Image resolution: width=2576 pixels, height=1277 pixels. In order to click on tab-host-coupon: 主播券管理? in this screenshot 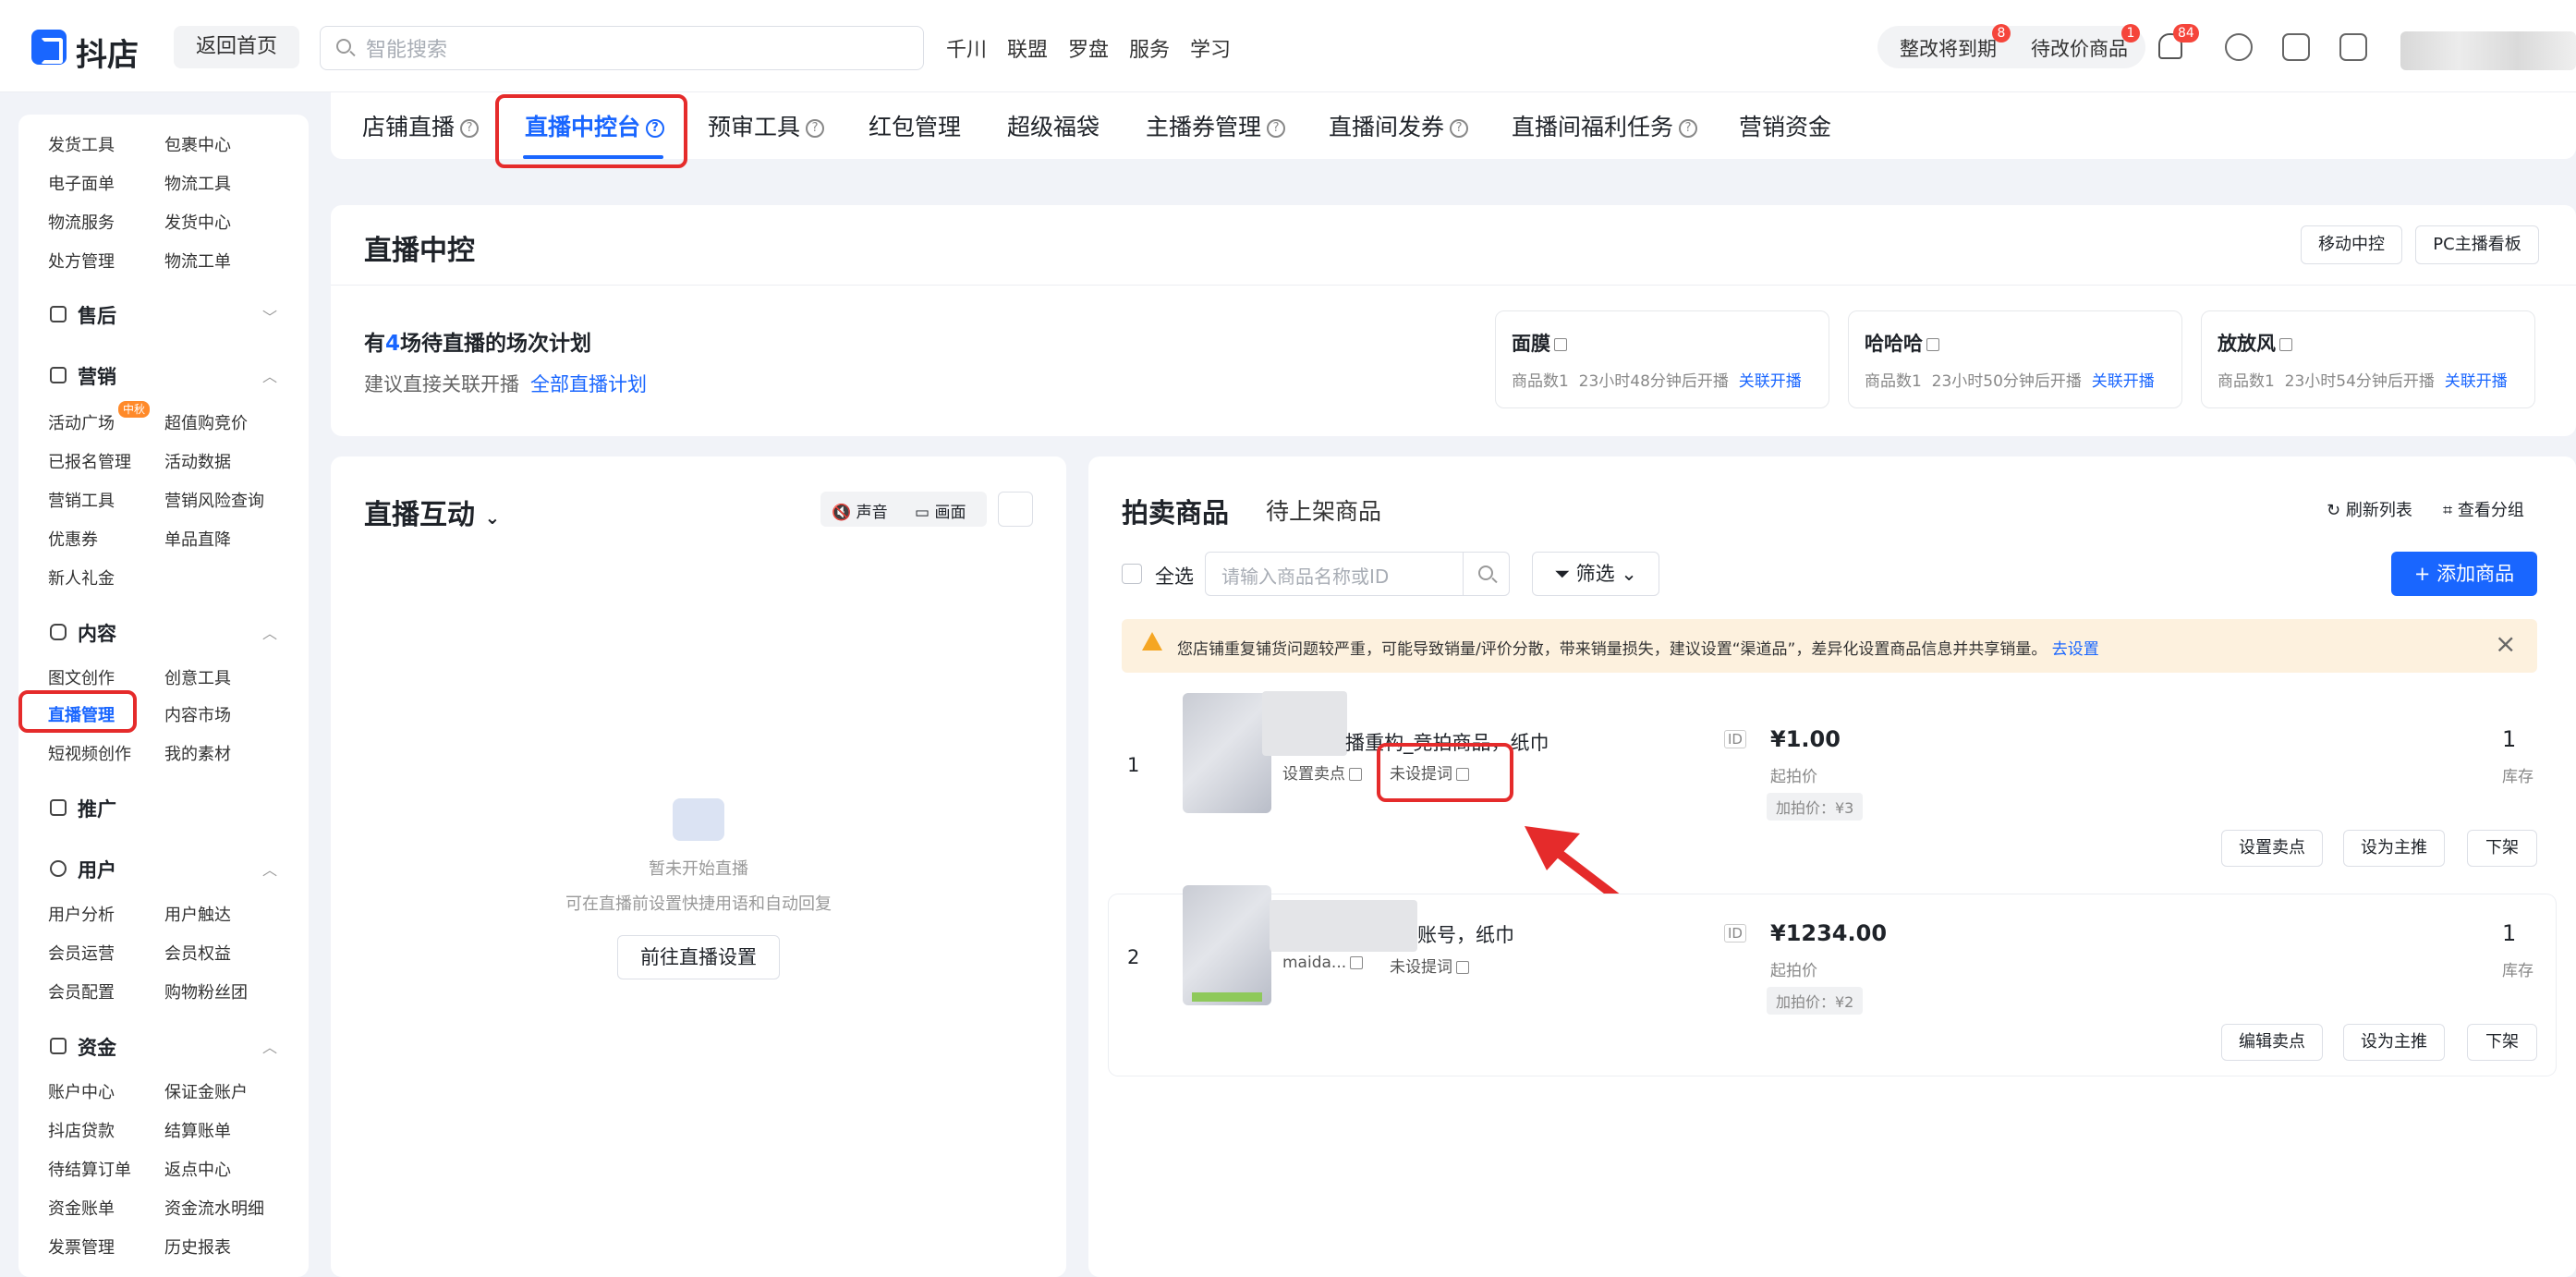, I will do `click(1216, 126)`.